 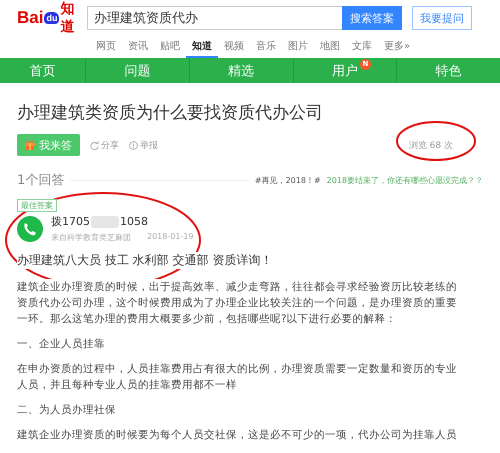 What do you see at coordinates (40, 180) in the screenshot?
I see `answer-count: 1个回答` at bounding box center [40, 180].